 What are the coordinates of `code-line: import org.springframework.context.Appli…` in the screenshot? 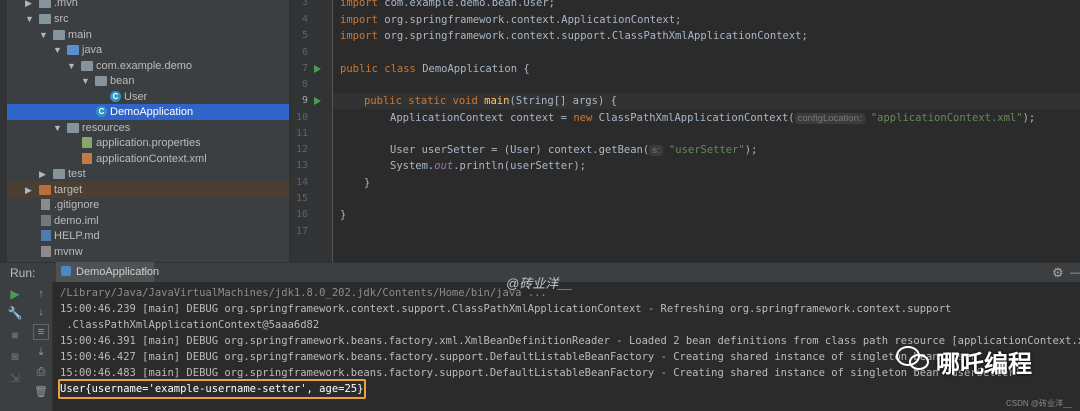 It's located at (511, 20).